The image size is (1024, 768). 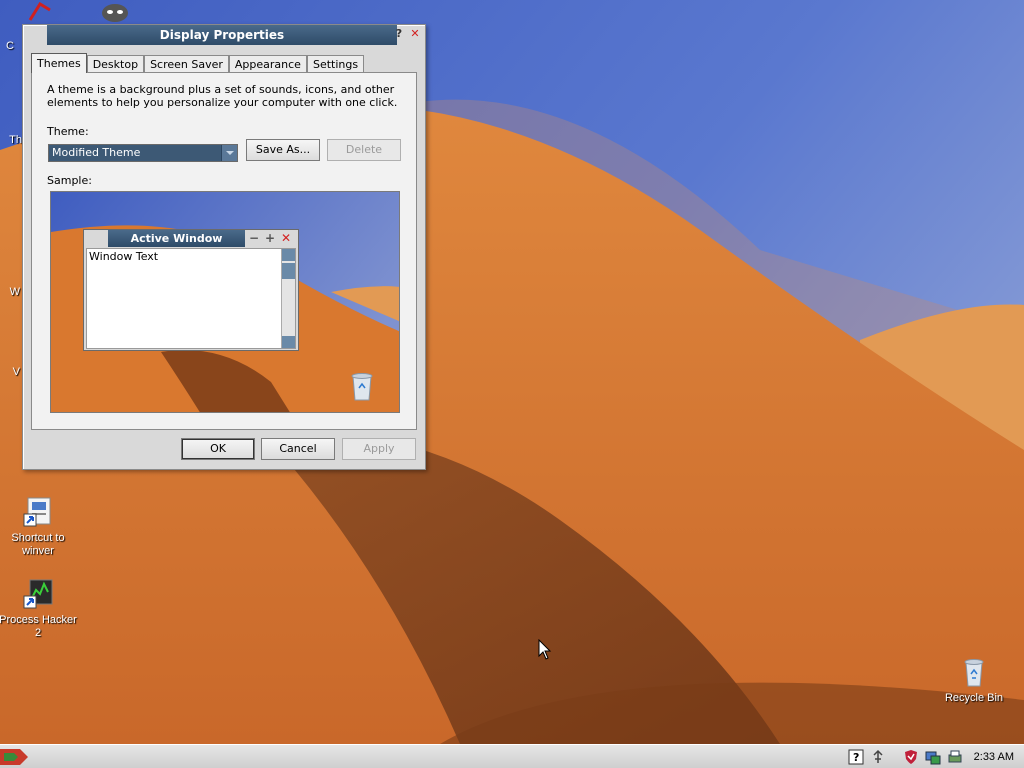 What do you see at coordinates (878, 757) in the screenshot?
I see `network-icon` at bounding box center [878, 757].